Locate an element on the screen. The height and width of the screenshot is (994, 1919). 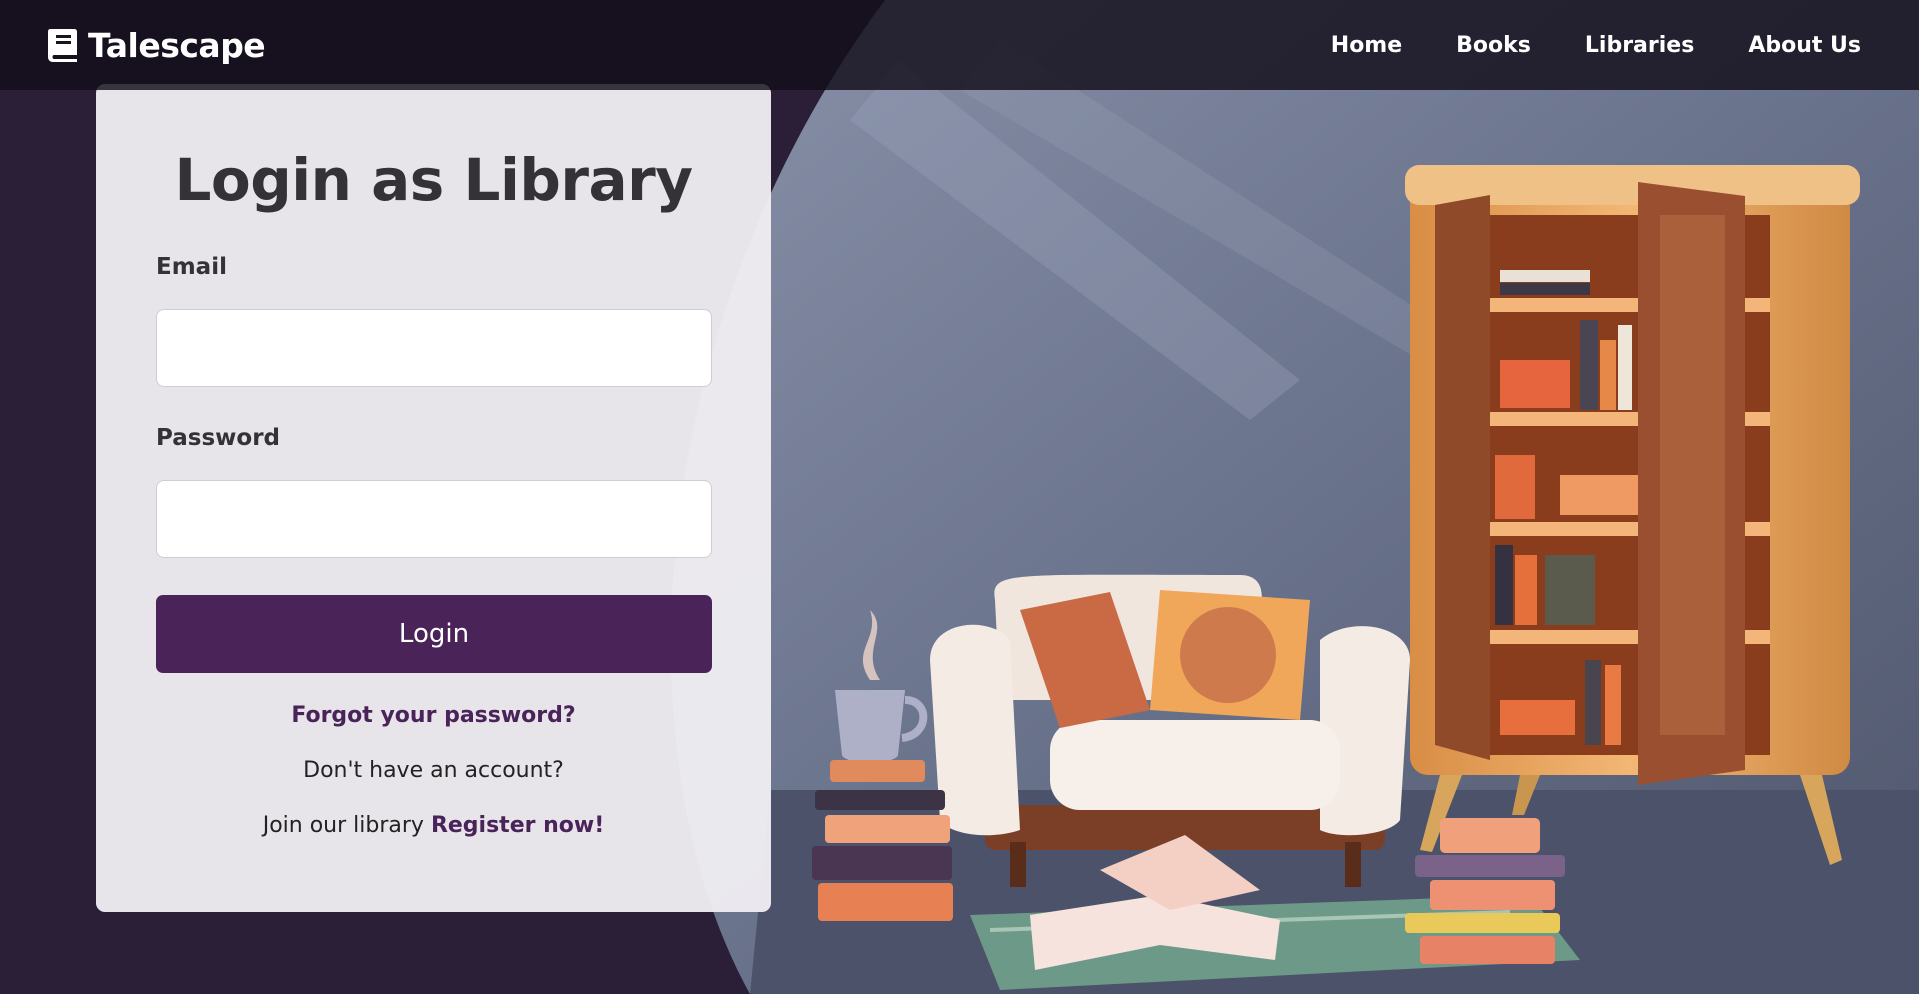
nav-libraries-link: Libraries is located at coordinates (1639, 45).